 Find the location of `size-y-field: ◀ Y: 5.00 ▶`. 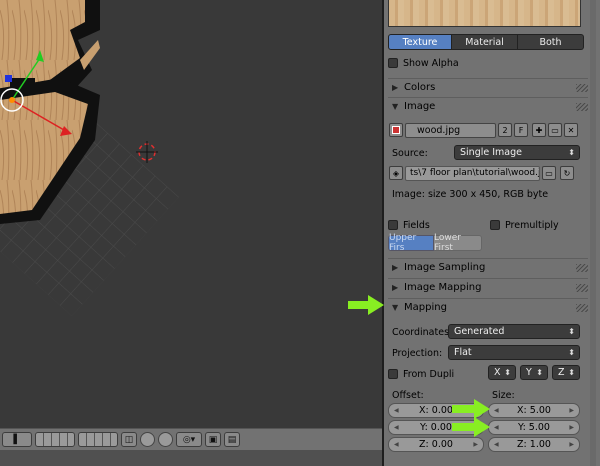

size-y-field: ◀ Y: 5.00 ▶ is located at coordinates (534, 427).